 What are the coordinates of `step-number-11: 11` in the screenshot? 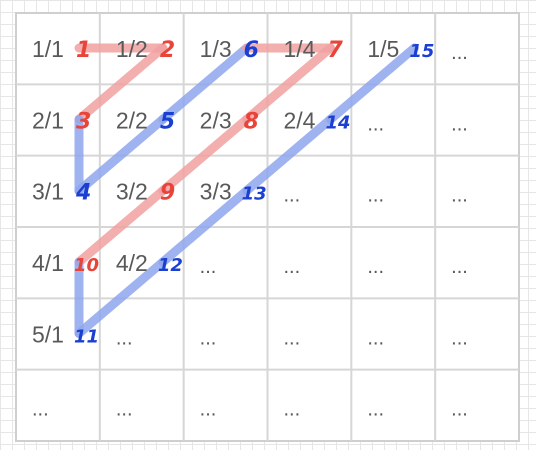 It's located at (86, 336).